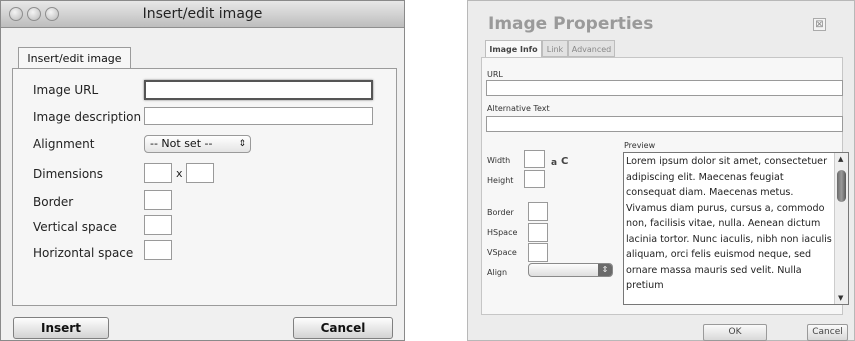  Describe the element at coordinates (158, 173) in the screenshot. I see `dimension-width-input` at that location.